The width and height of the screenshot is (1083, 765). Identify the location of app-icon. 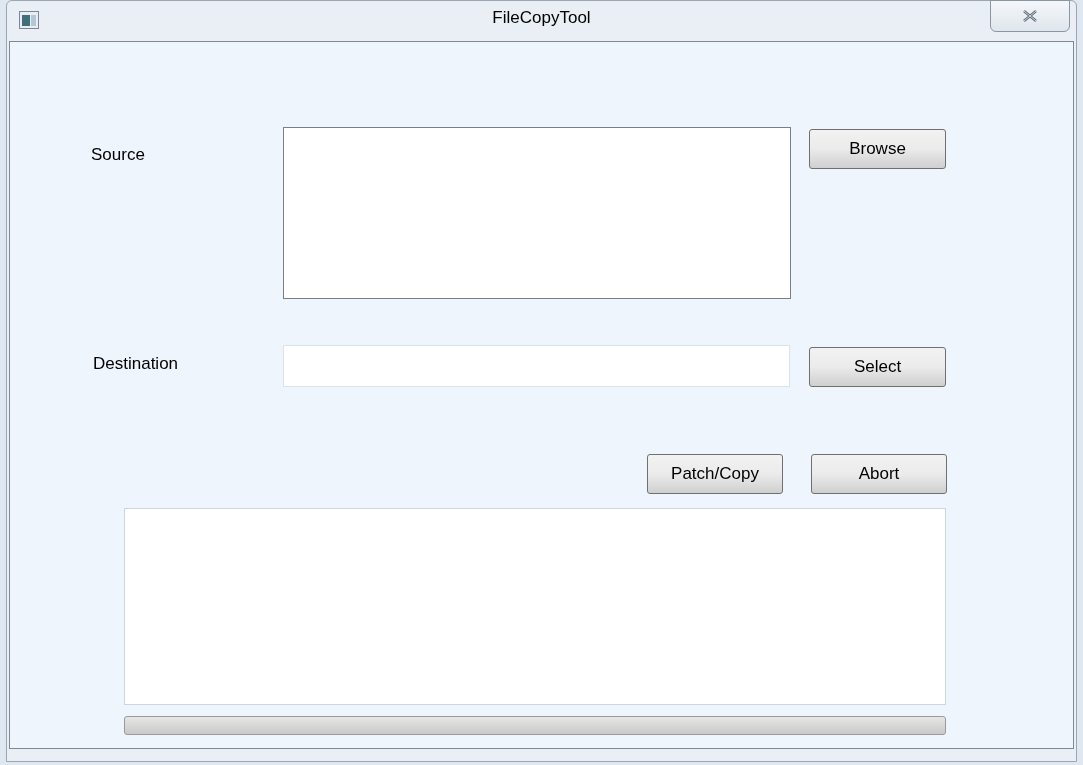
(29, 20).